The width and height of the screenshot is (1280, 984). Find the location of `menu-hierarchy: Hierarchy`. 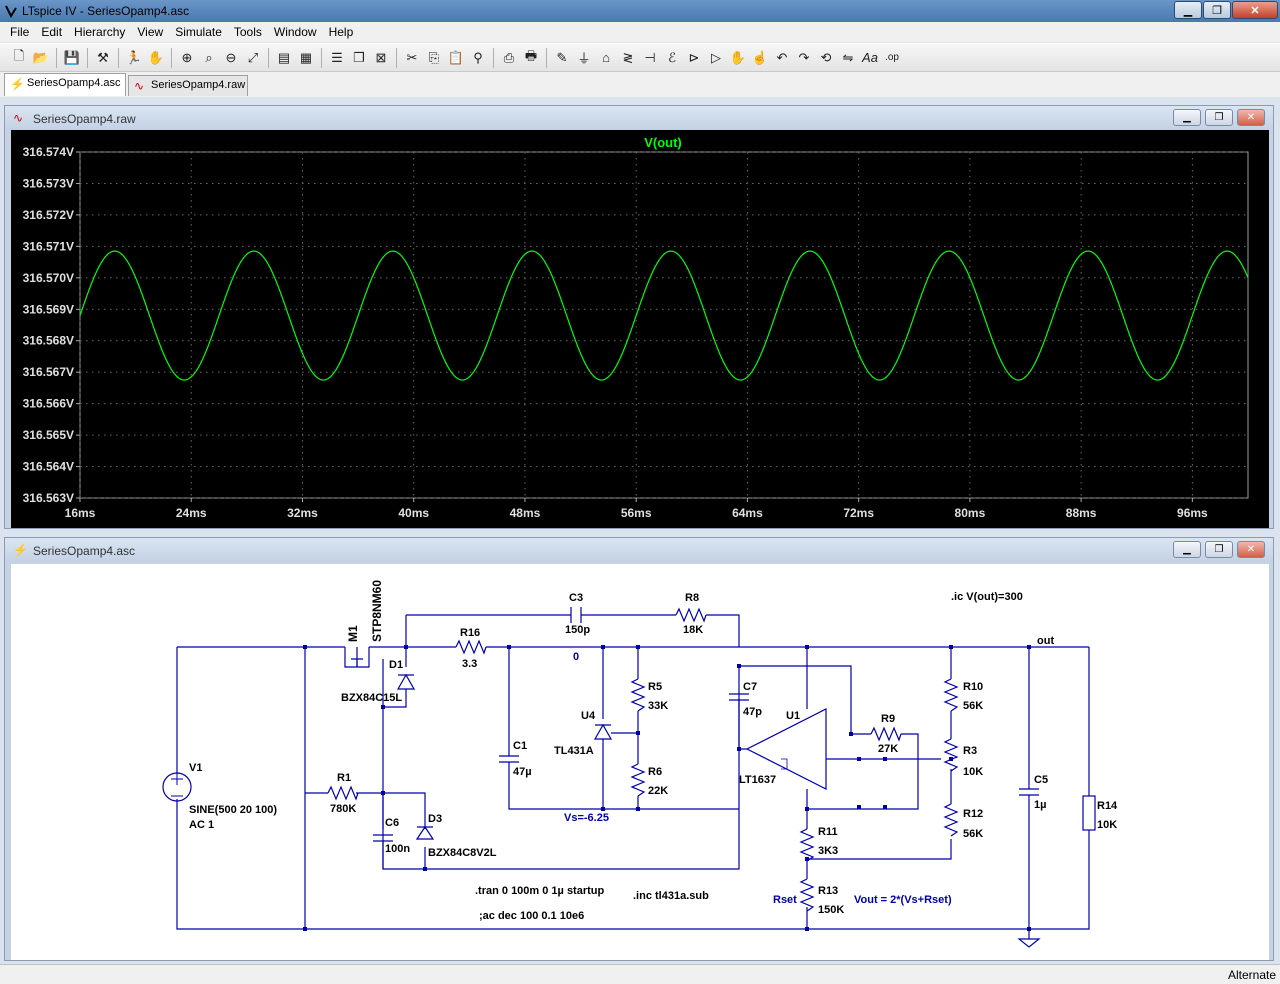

menu-hierarchy: Hierarchy is located at coordinates (99, 32).